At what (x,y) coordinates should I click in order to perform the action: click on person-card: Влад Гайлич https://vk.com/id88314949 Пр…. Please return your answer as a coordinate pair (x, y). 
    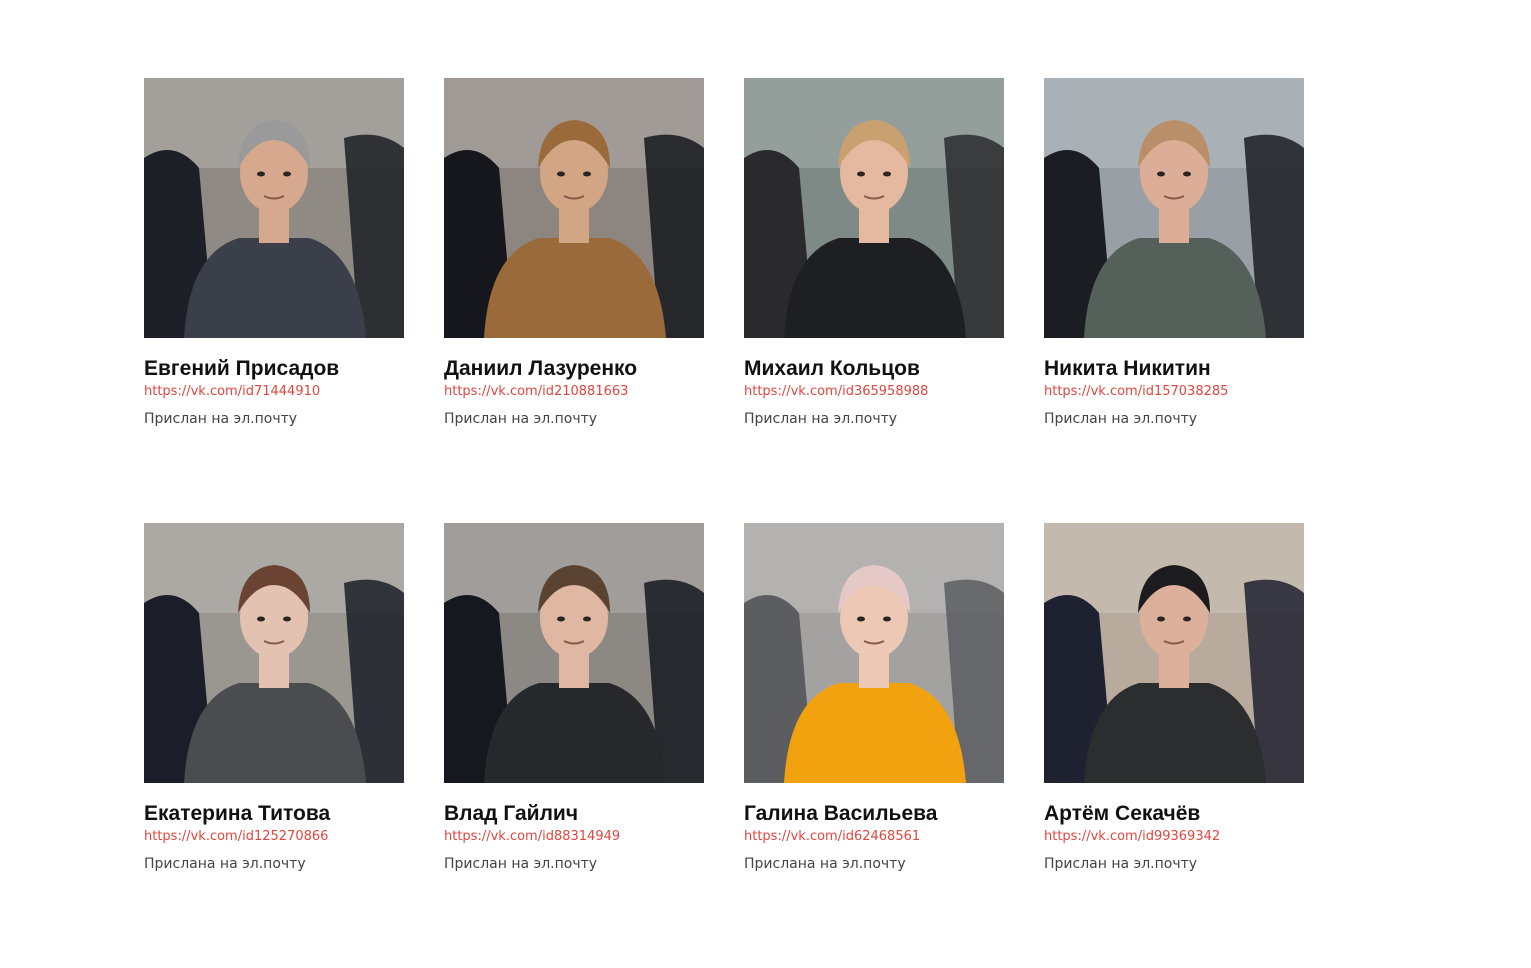
    Looking at the image, I should click on (574, 745).